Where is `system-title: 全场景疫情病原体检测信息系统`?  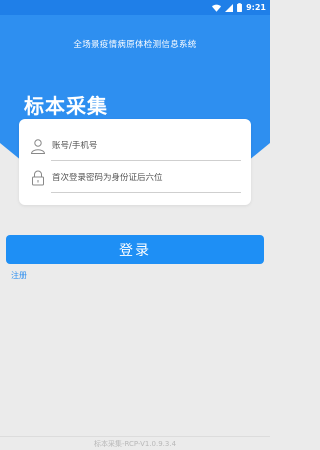
system-title: 全场景疫情病原体检测信息系统 is located at coordinates (135, 45).